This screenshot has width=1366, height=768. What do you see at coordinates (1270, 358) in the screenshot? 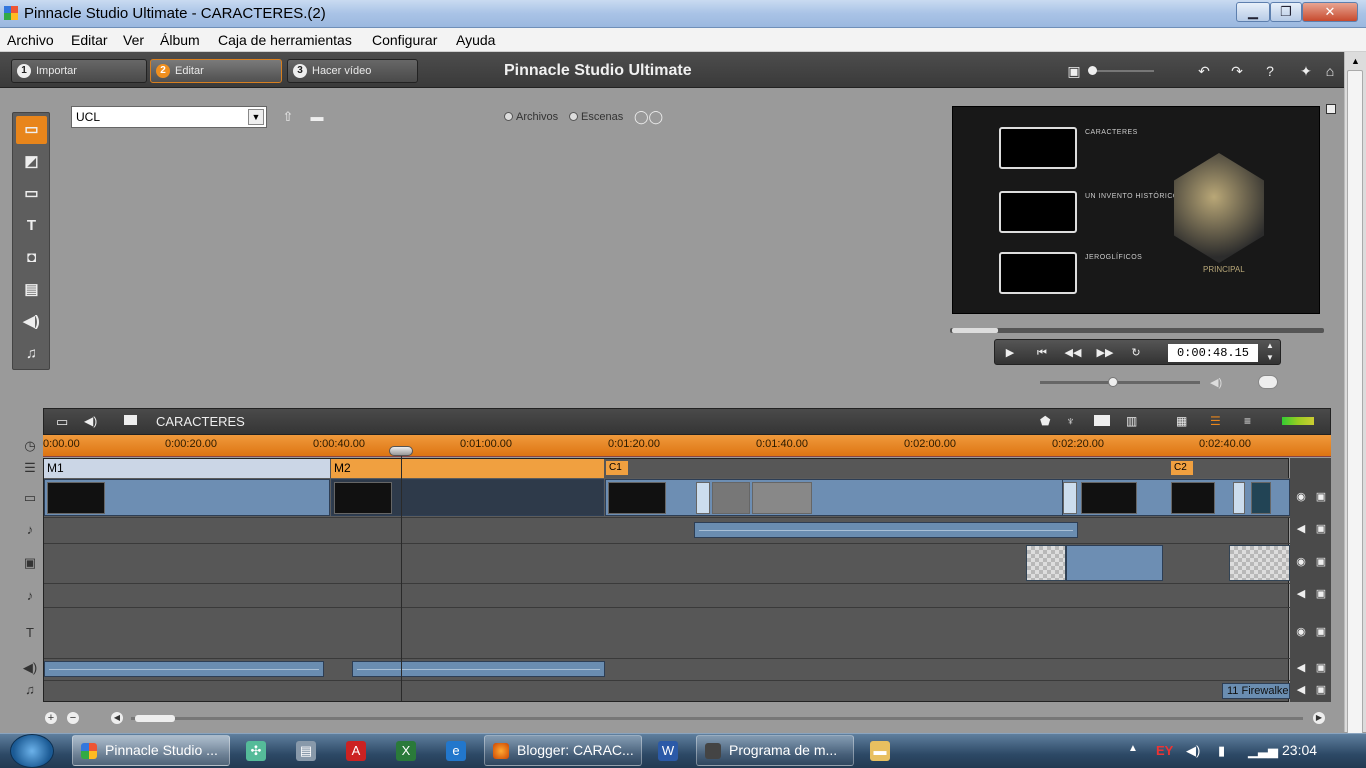
I see `timecode-down-icon: ▼` at bounding box center [1270, 358].